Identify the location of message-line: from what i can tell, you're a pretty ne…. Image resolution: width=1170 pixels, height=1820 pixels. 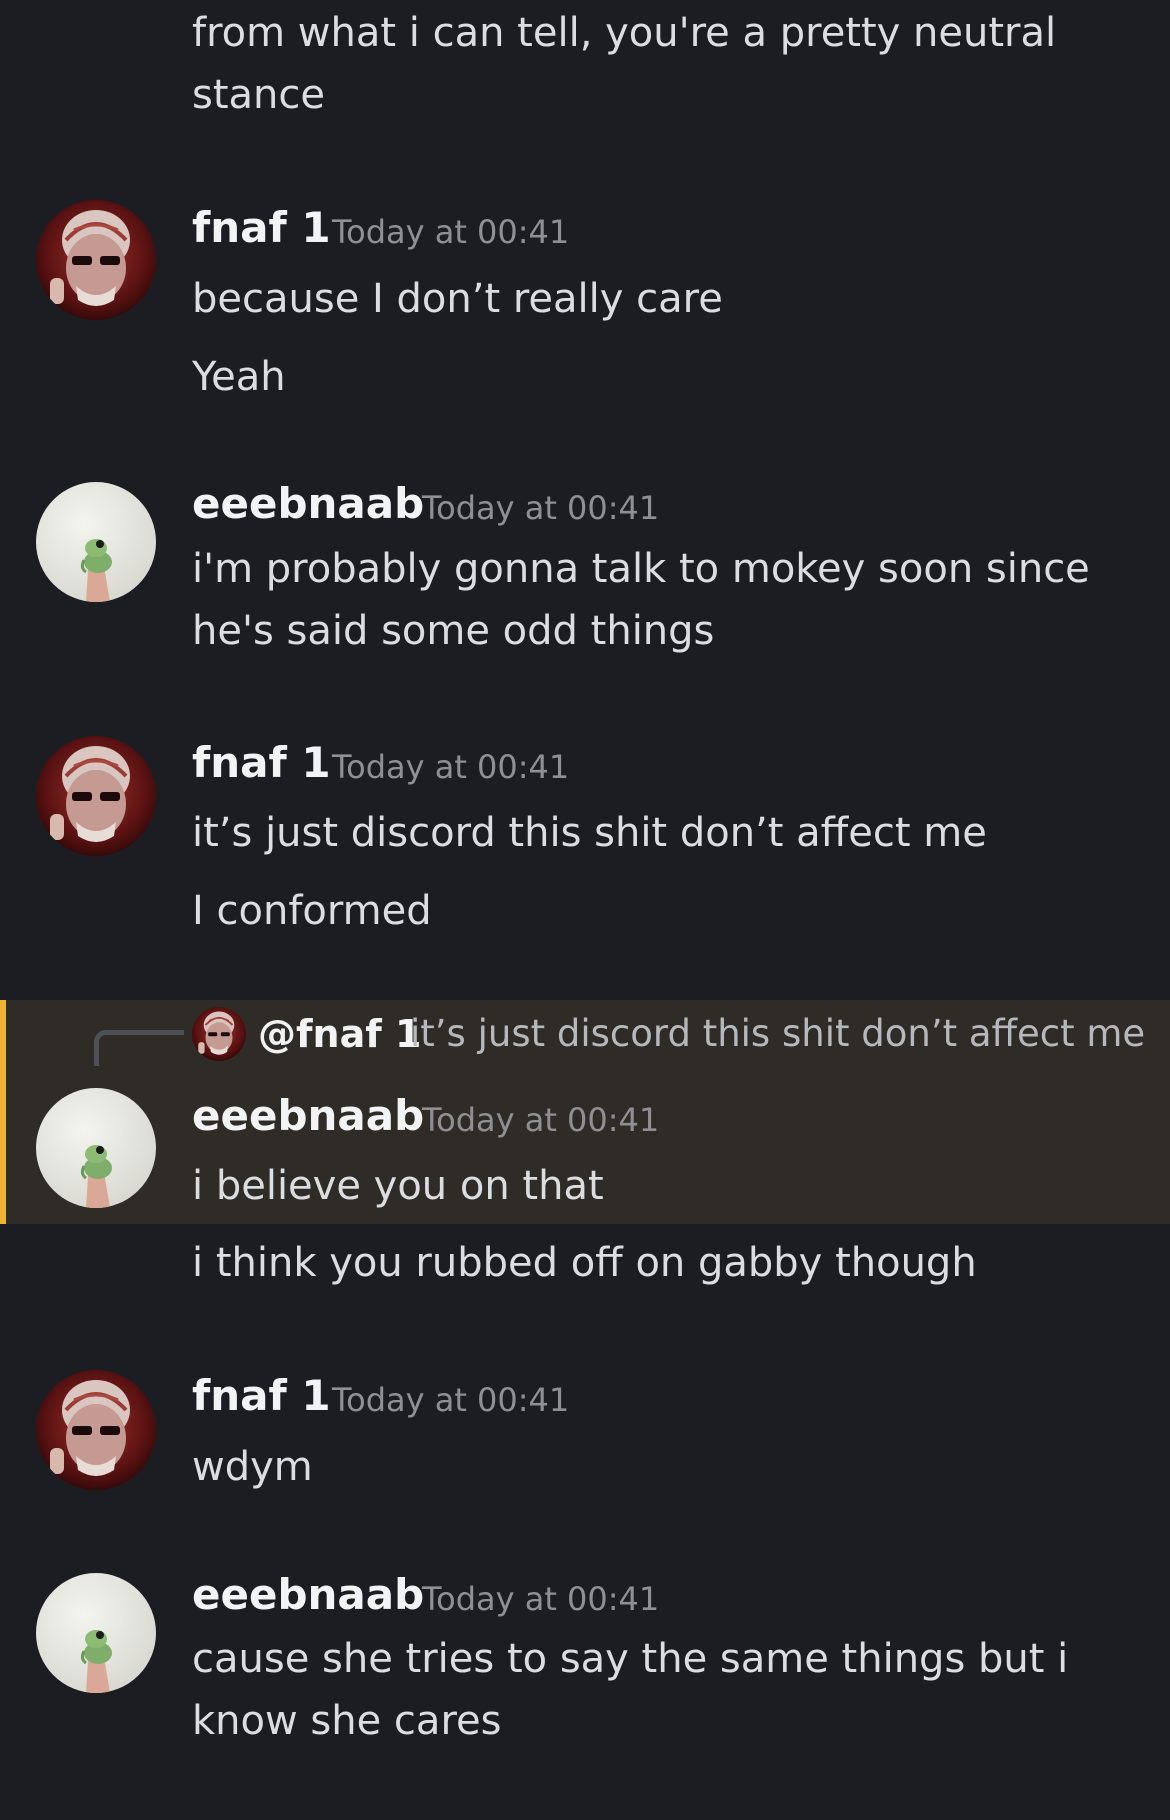
(624, 64).